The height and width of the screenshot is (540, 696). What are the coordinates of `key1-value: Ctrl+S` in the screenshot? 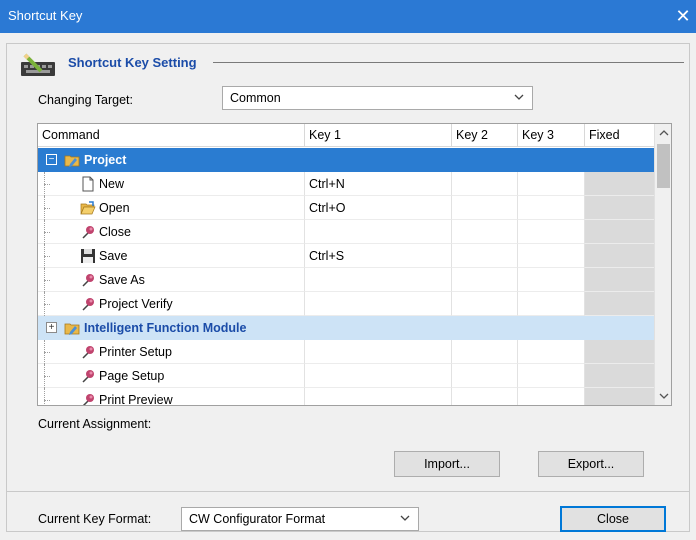 It's located at (327, 256).